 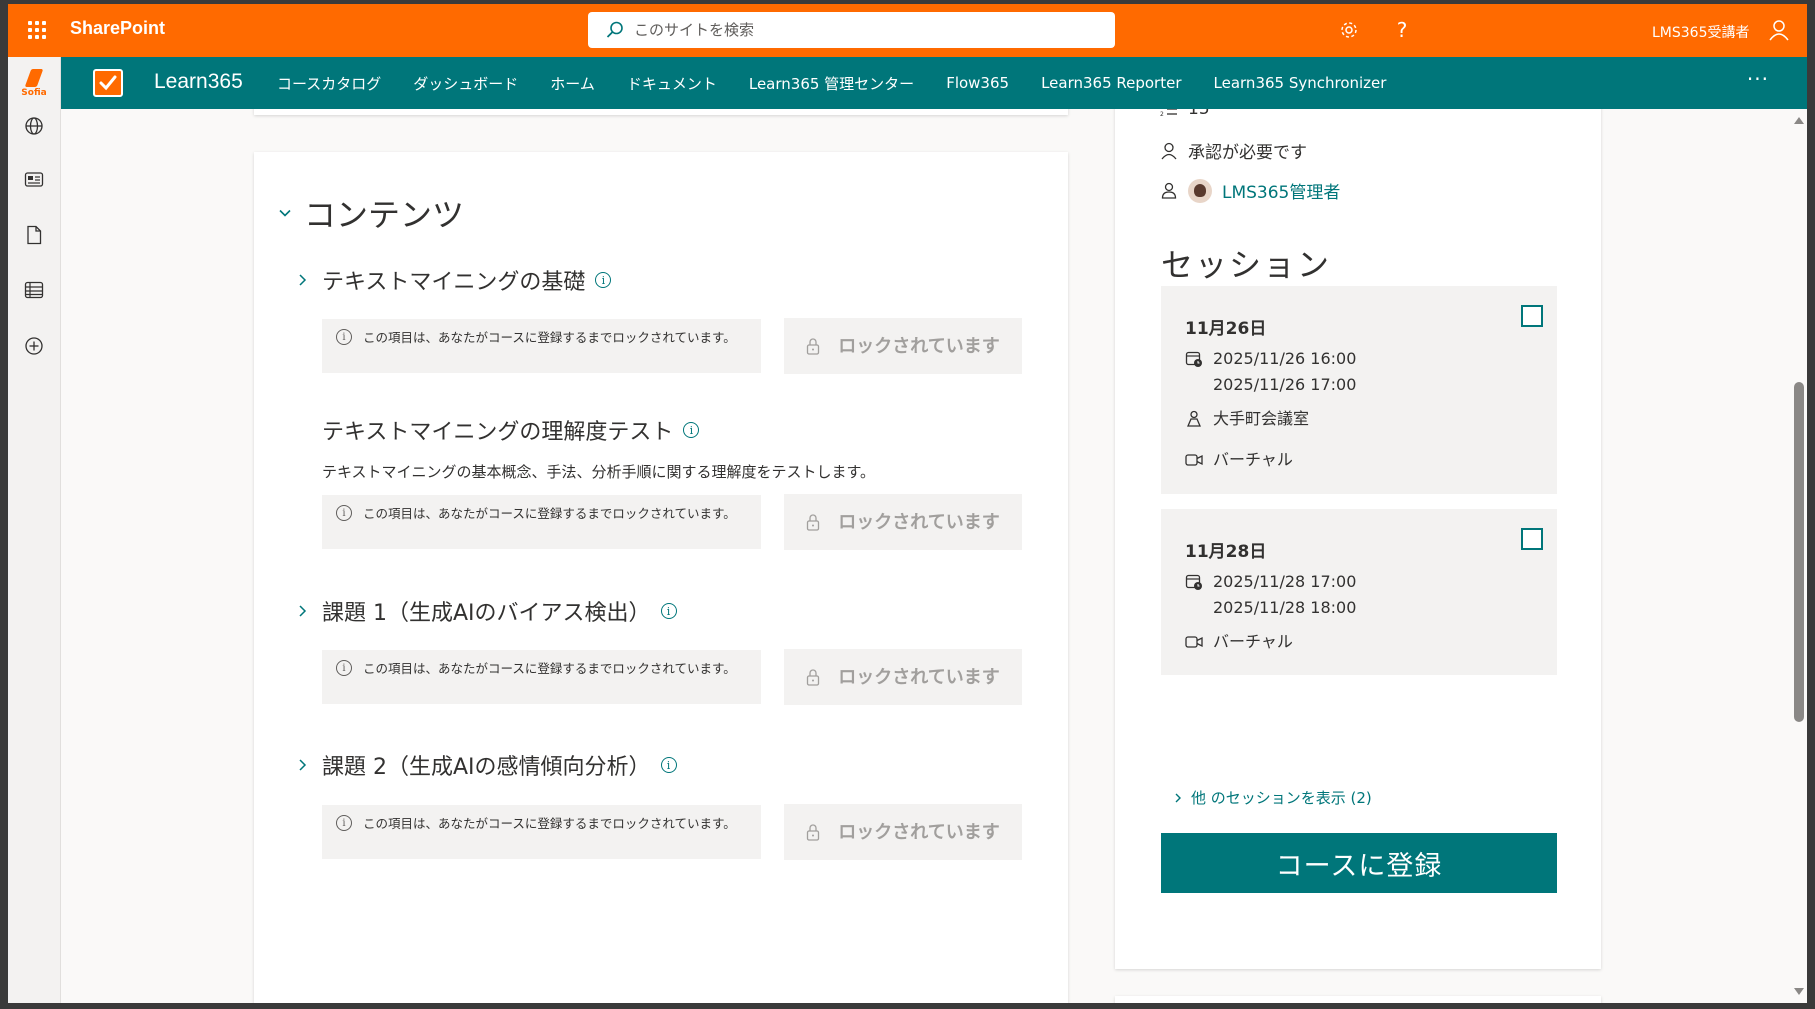 I want to click on nav-flow365: Flow365, so click(x=977, y=83).